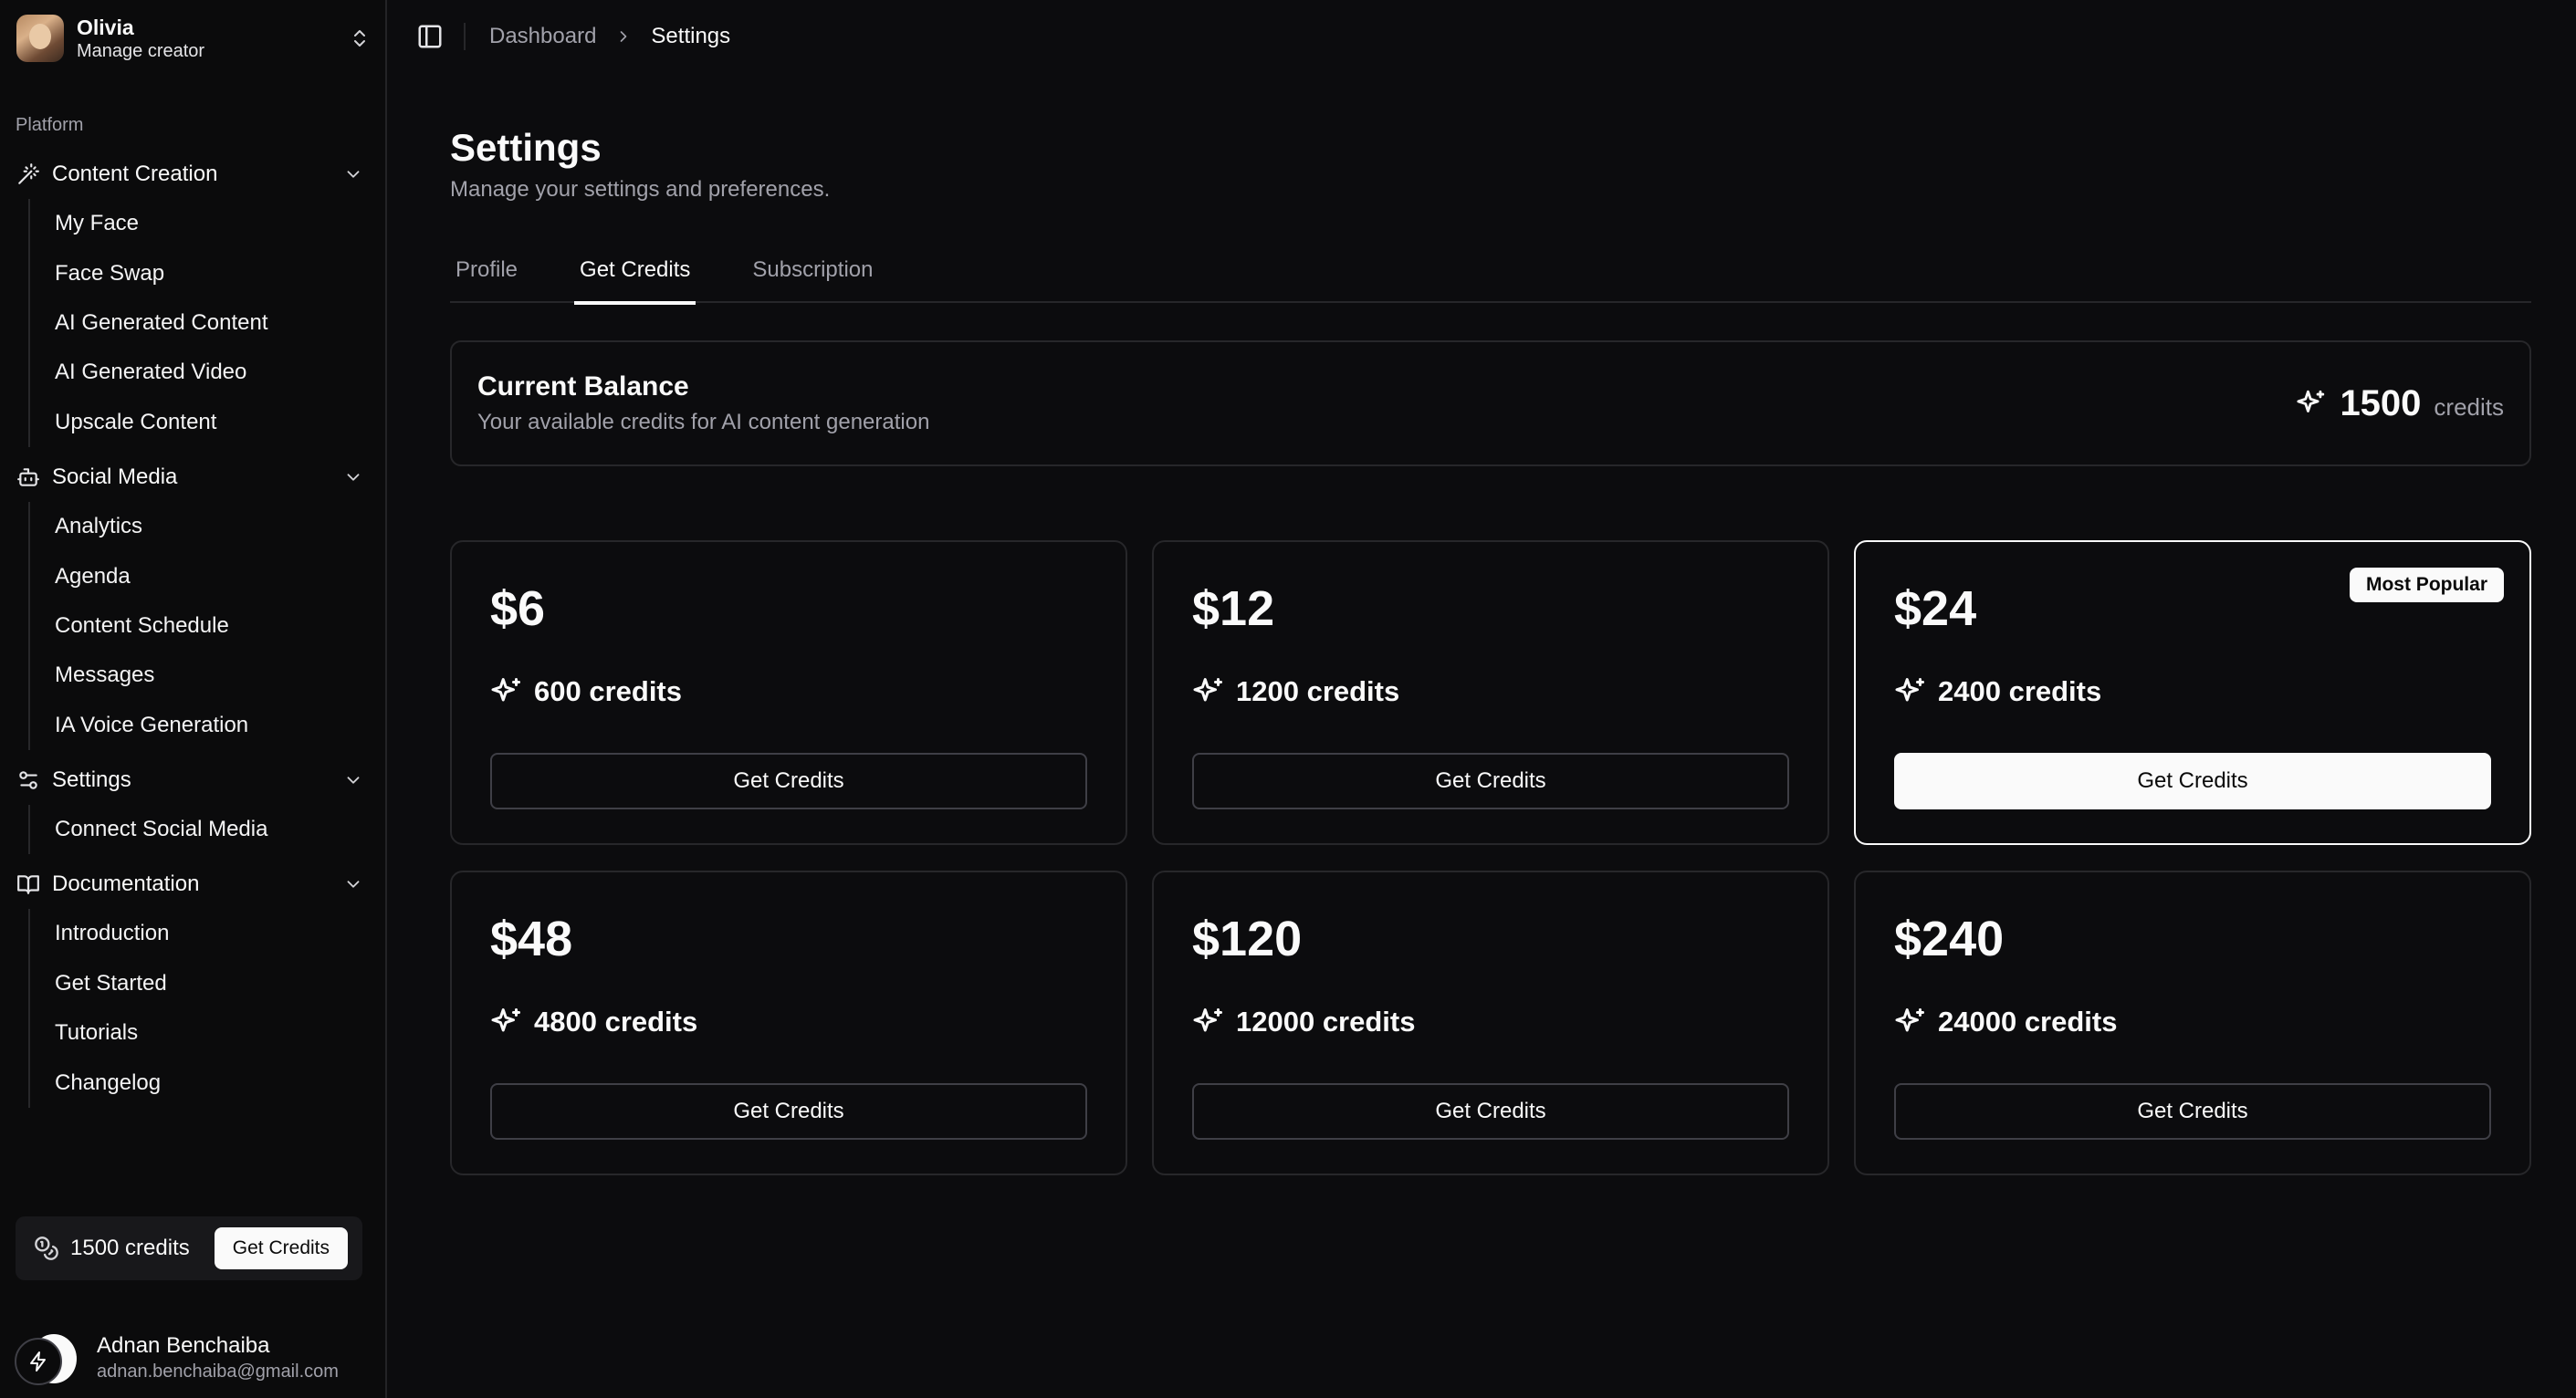 This screenshot has width=2576, height=1398. What do you see at coordinates (221, 575) in the screenshot?
I see `sidebar-item-agenda: Agenda` at bounding box center [221, 575].